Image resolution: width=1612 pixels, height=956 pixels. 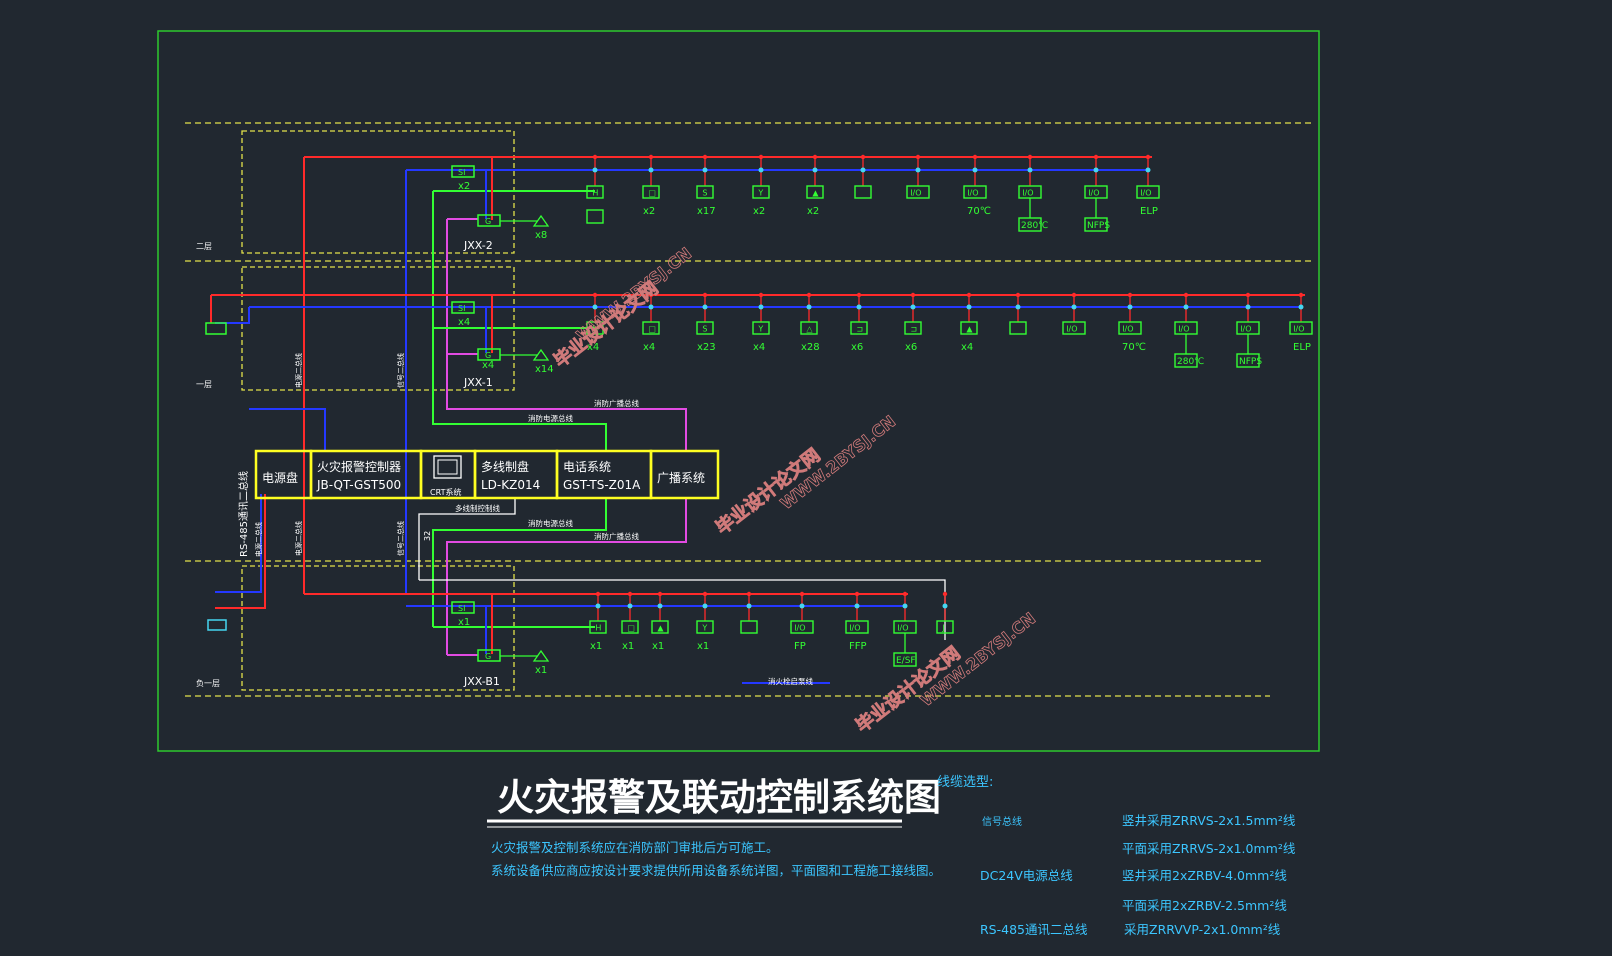 I want to click on cable-value-1: 平面采用ZRRVS-2x1.0mm²线, so click(x=1209, y=848).